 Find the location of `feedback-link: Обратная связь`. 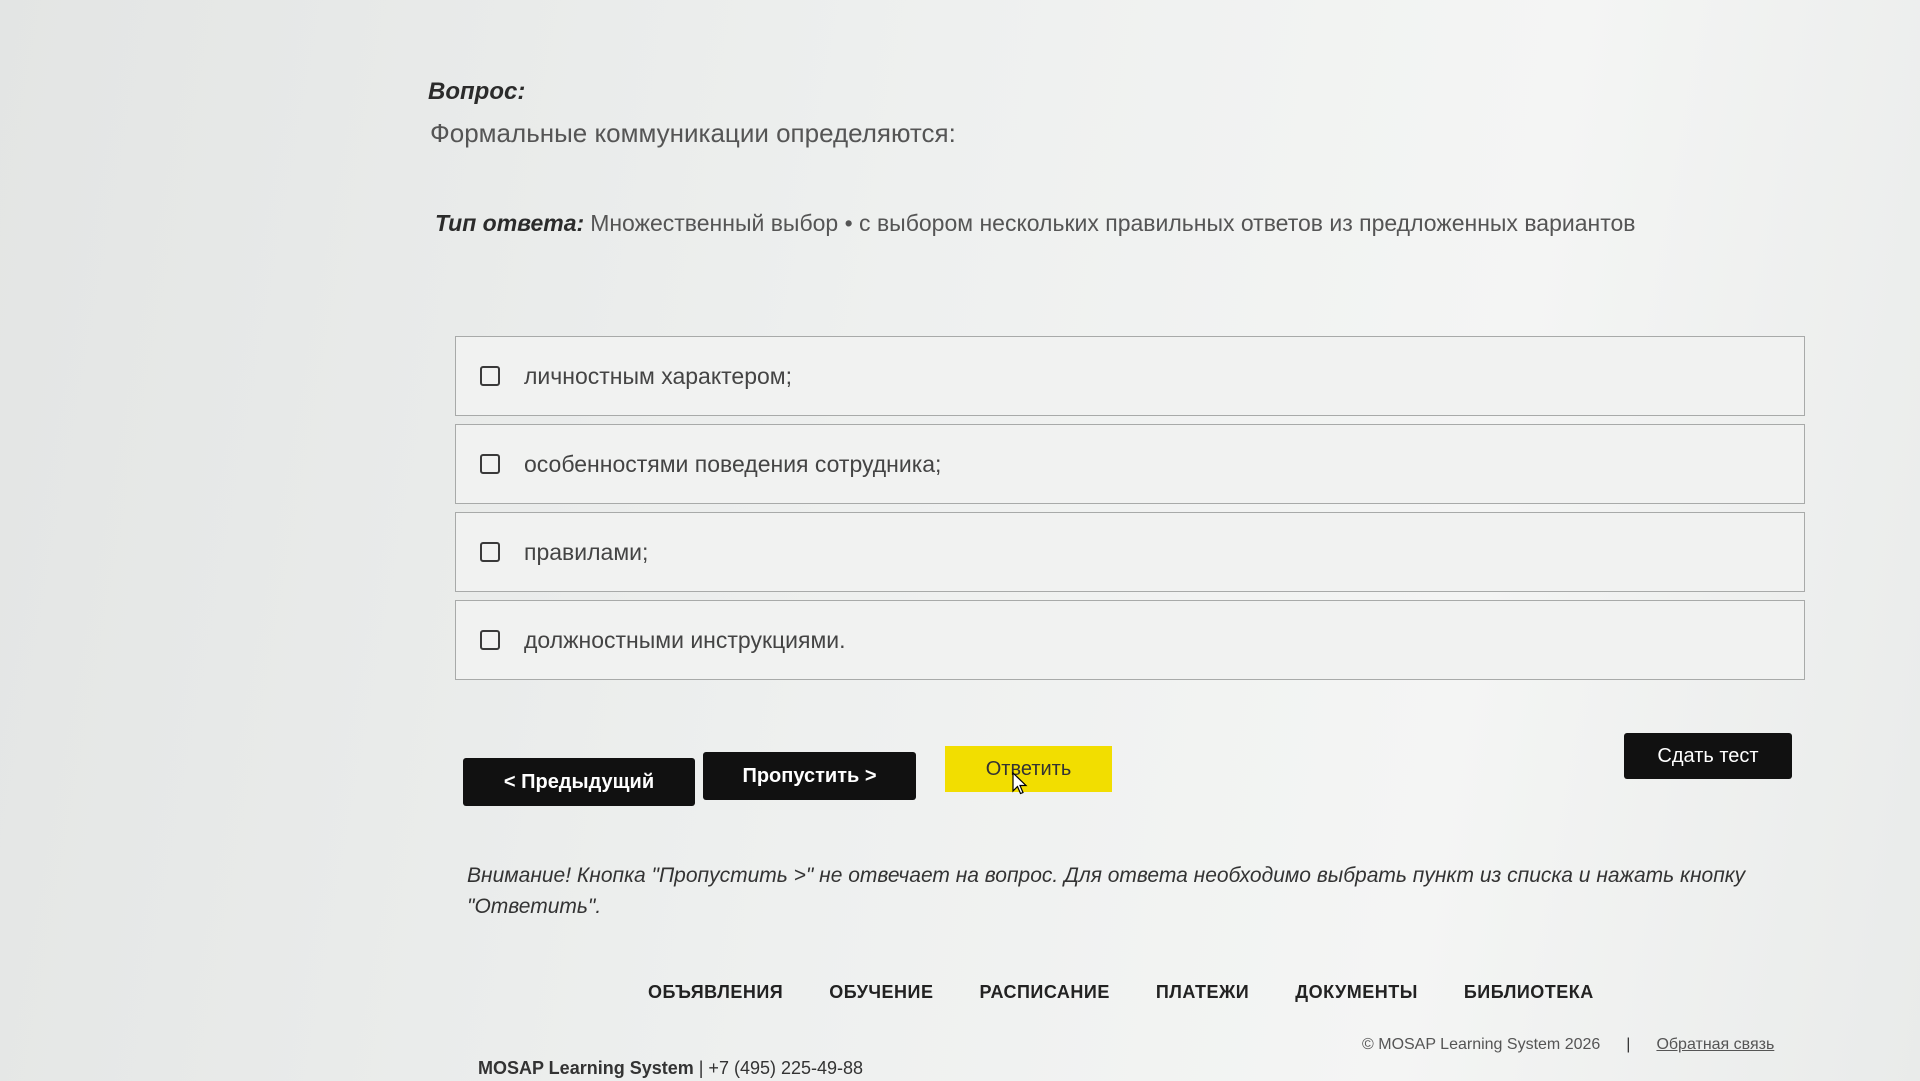

feedback-link: Обратная связь is located at coordinates (1715, 1044).